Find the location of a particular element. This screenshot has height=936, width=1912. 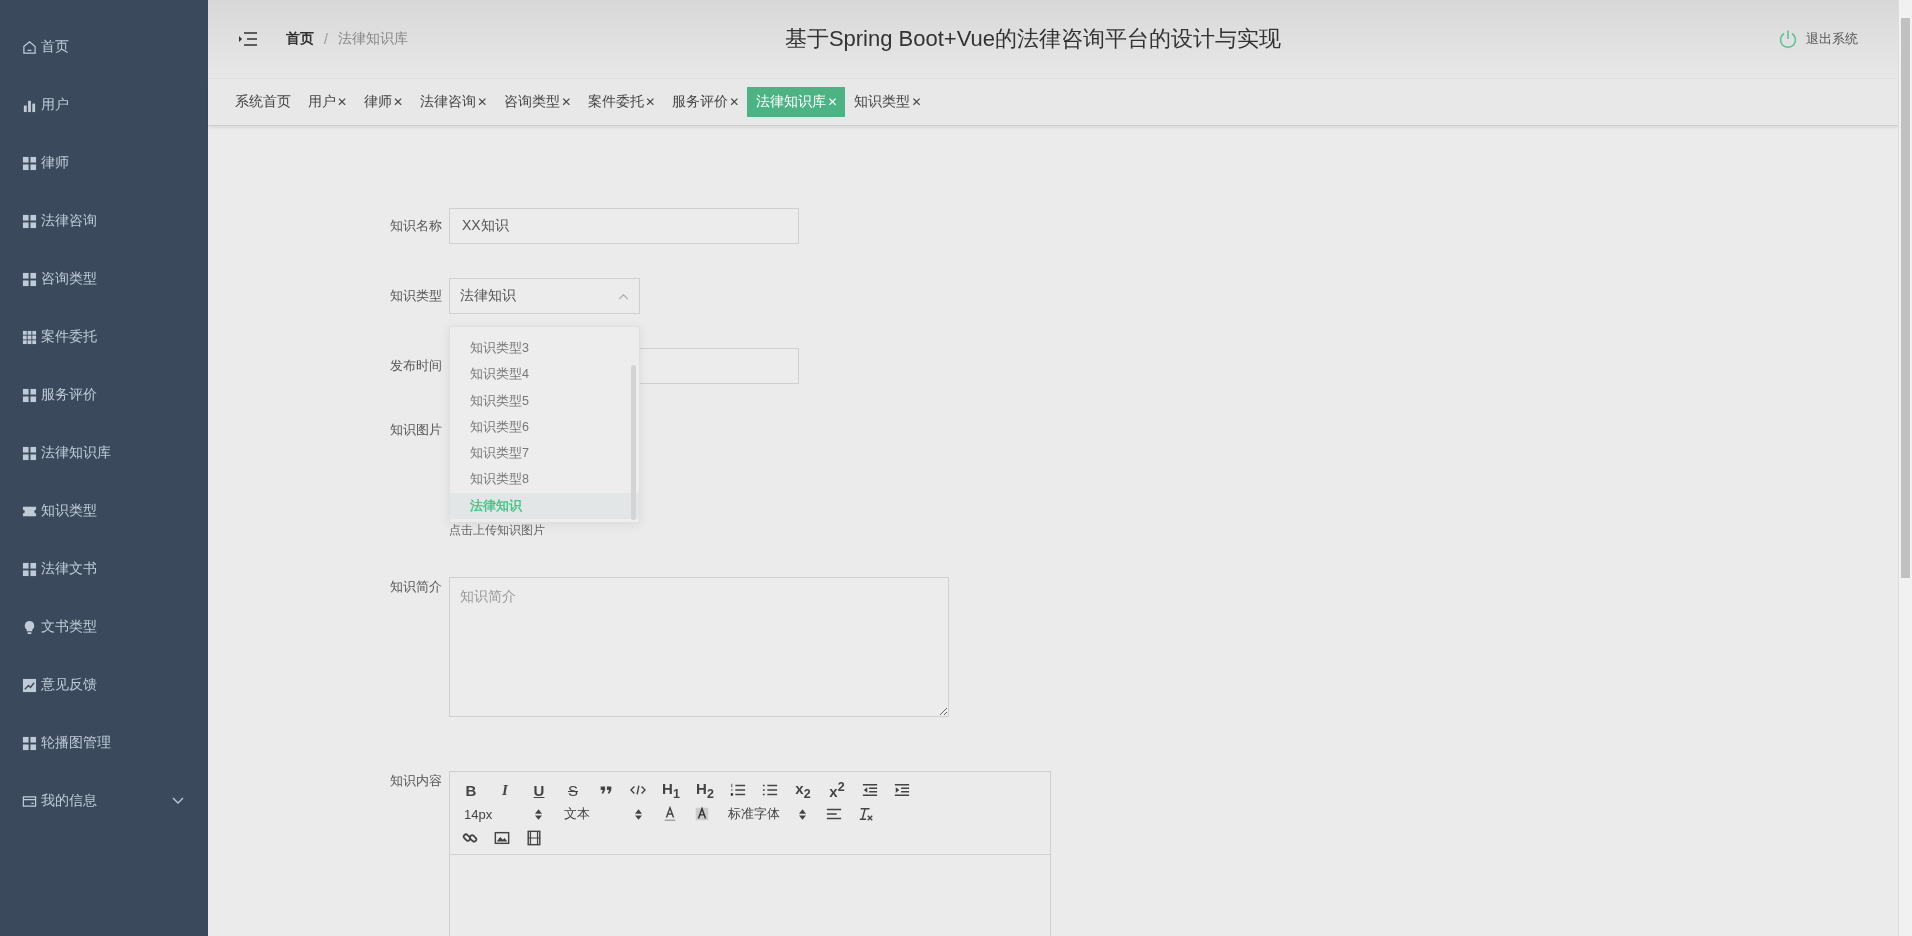

field-label: 知识内容 is located at coordinates (415, 781).